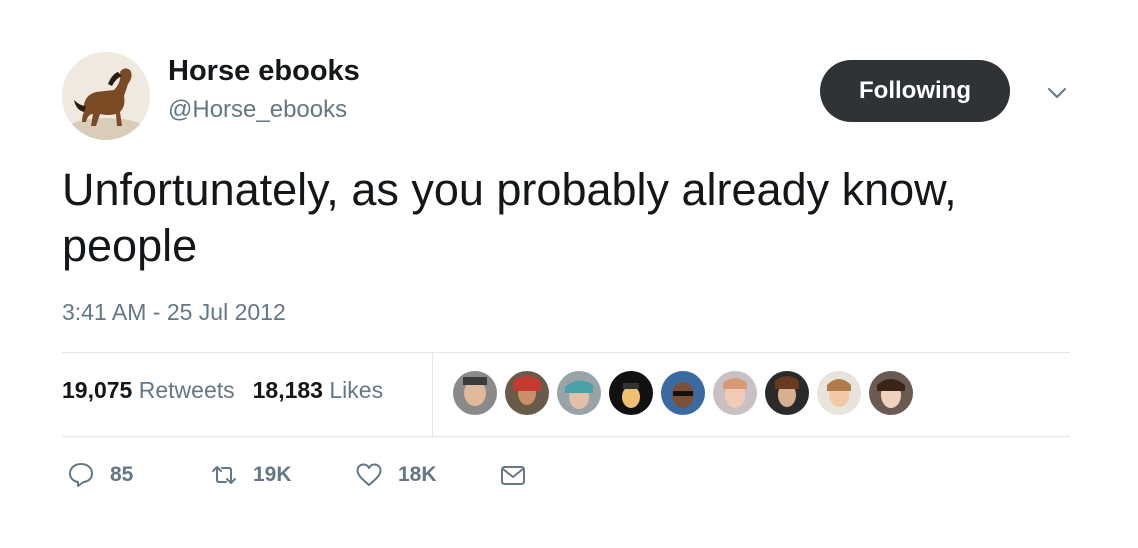 This screenshot has width=1138, height=548. Describe the element at coordinates (97, 390) in the screenshot. I see `retweets-count: 19,075` at that location.